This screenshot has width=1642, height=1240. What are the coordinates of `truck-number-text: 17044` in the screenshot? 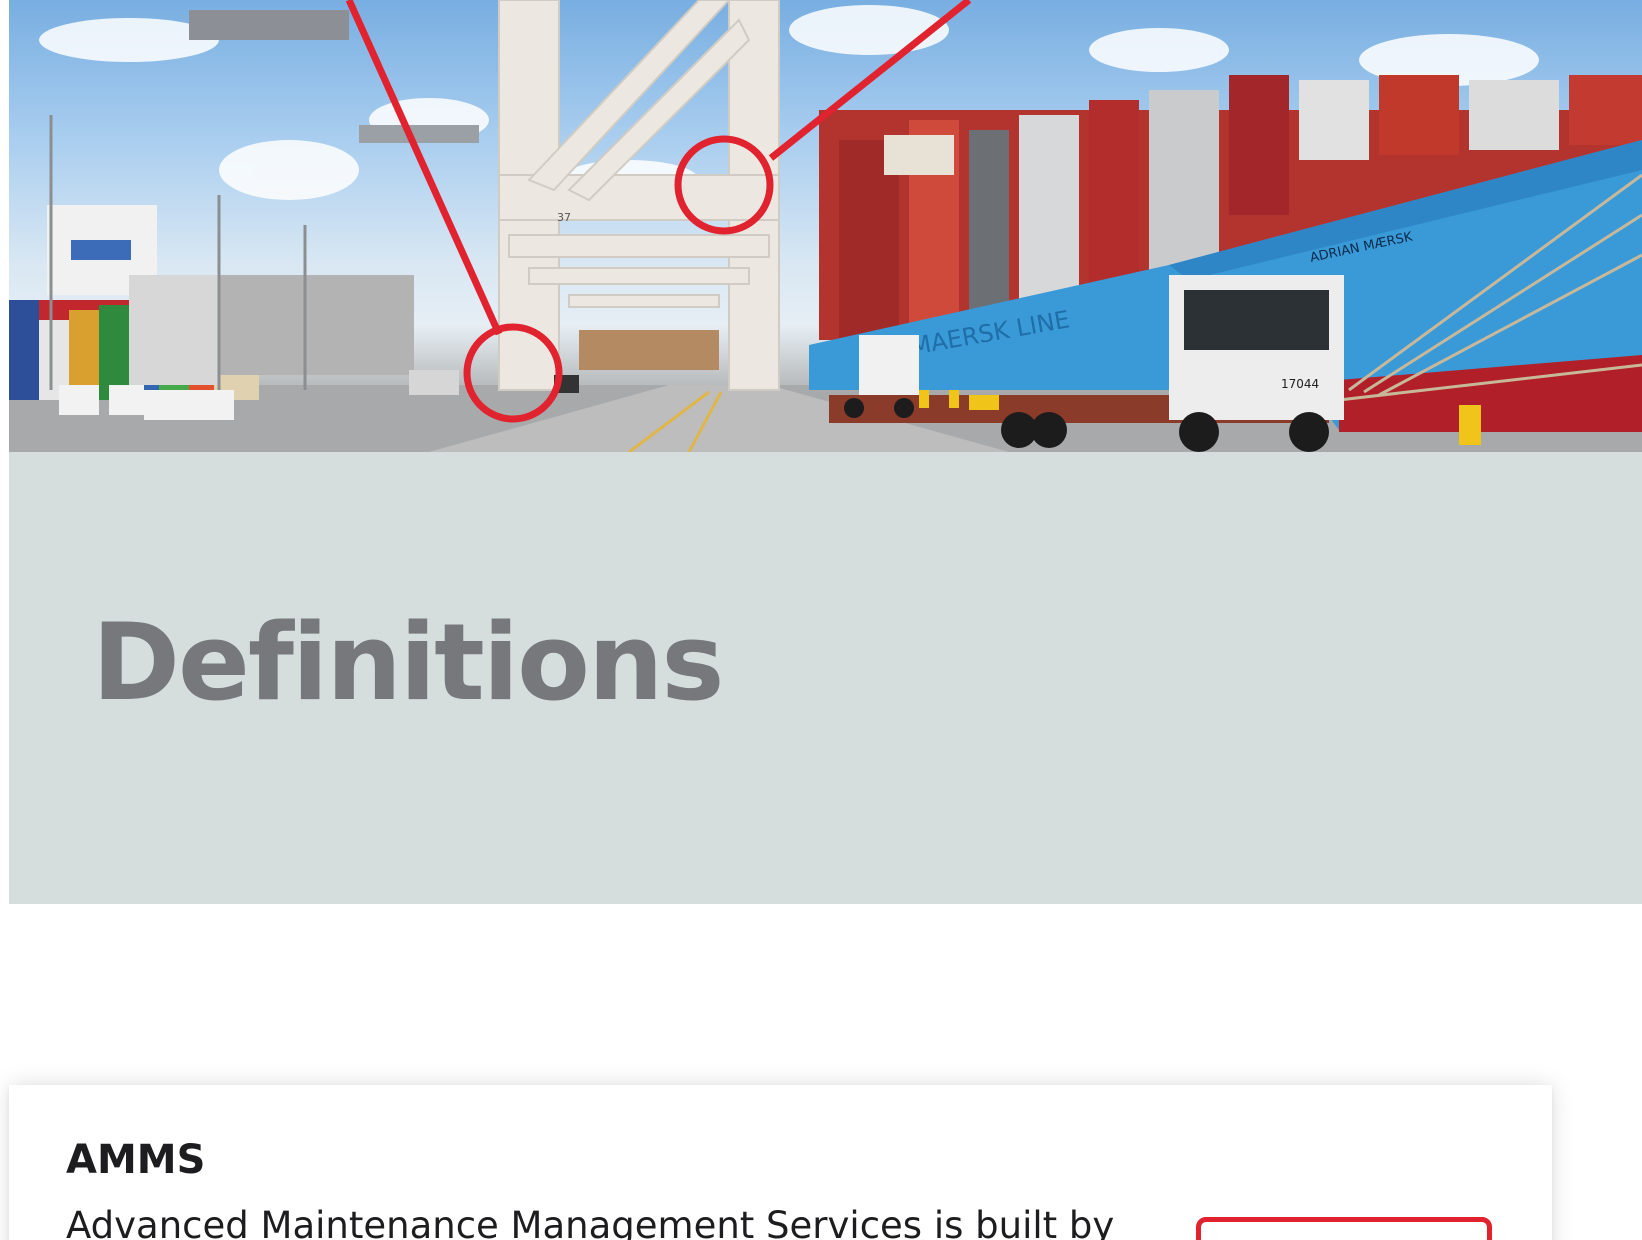 It's located at (1300, 384).